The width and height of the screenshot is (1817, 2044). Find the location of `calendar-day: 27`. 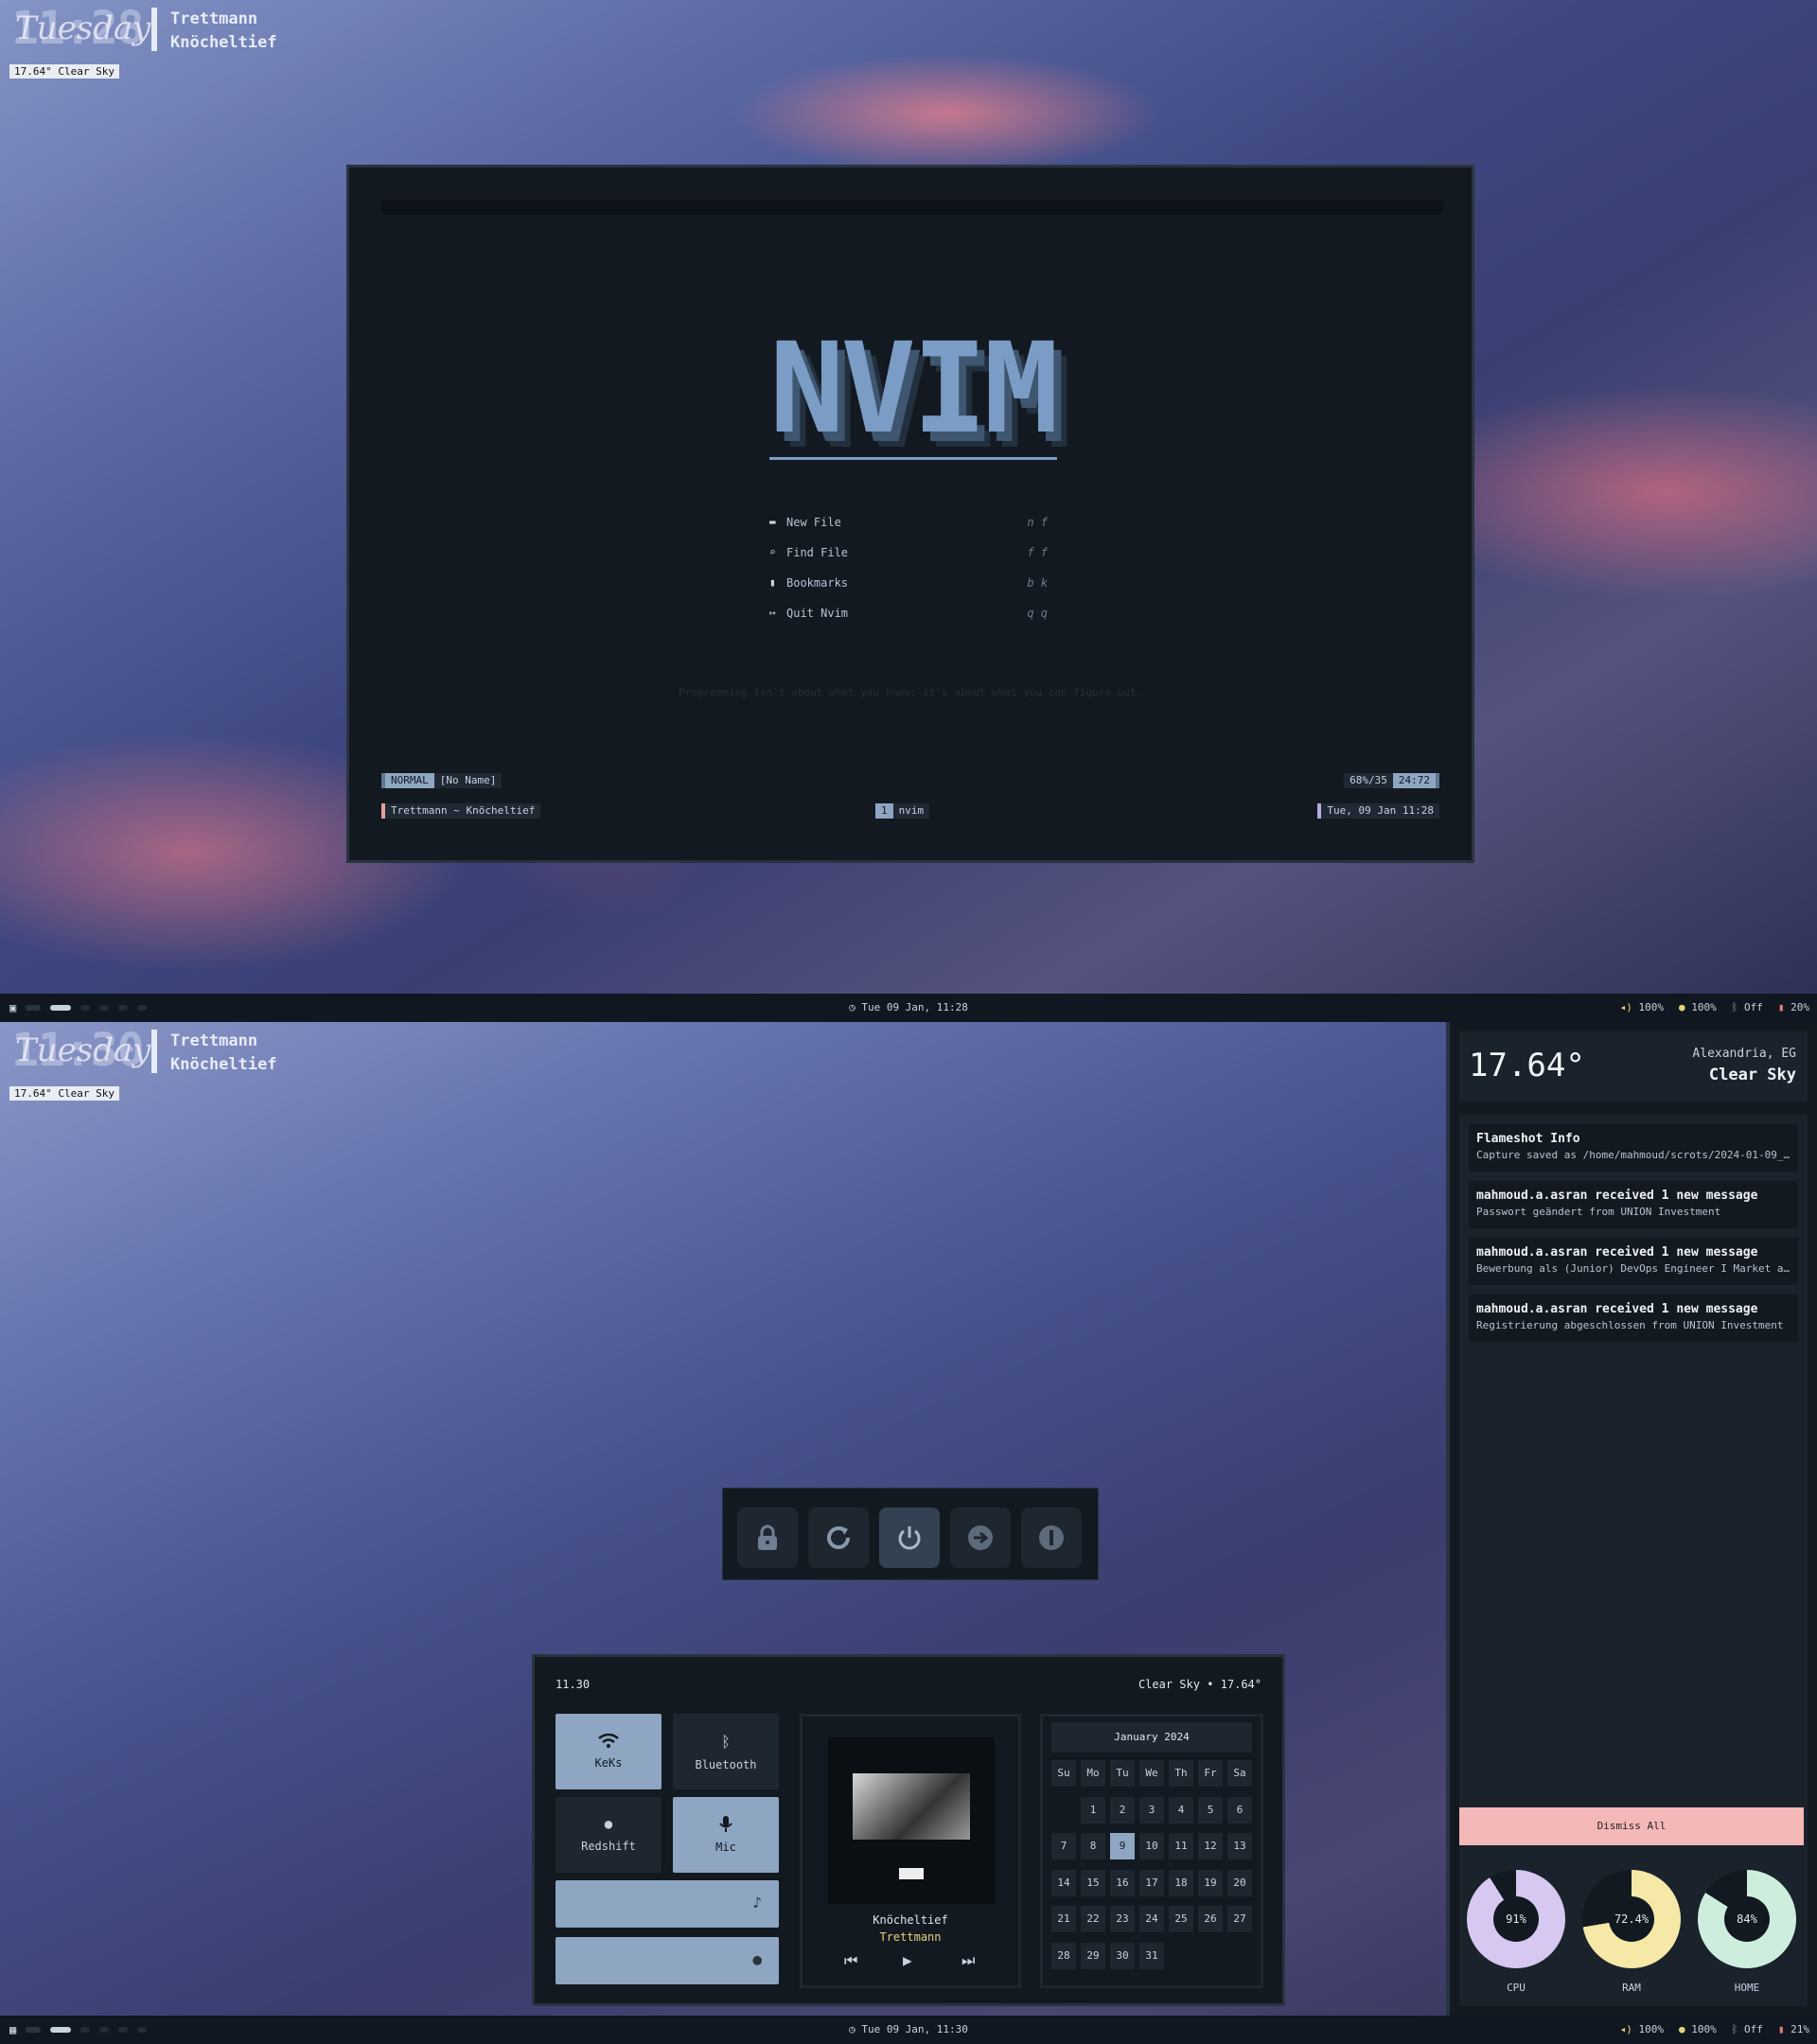

calendar-day: 27 is located at coordinates (1239, 1919).